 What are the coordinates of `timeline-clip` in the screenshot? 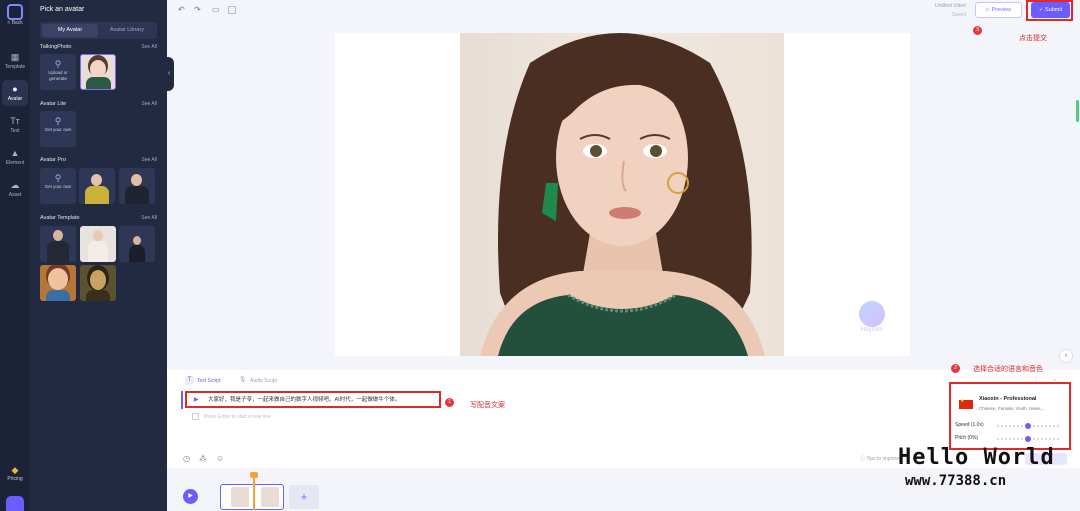 It's located at (252, 497).